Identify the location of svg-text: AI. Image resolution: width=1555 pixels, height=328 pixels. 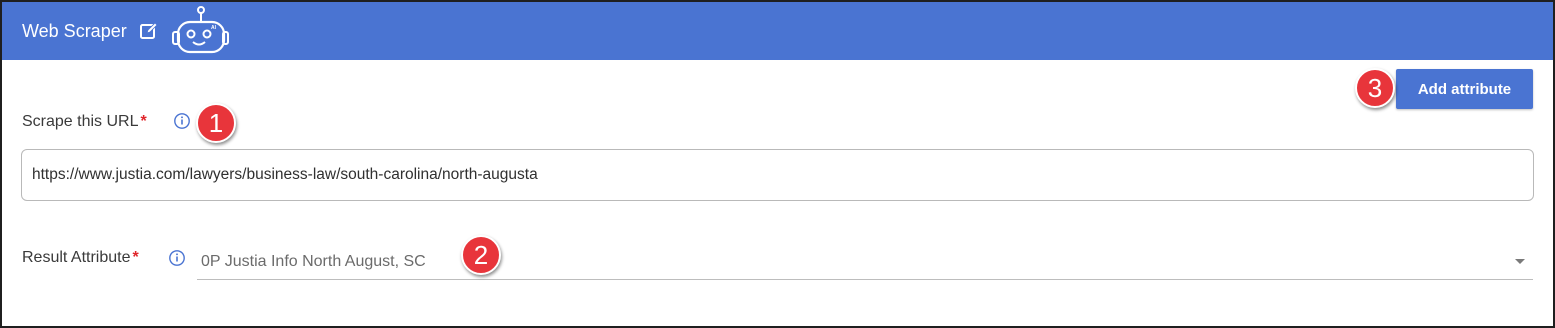
(214, 28).